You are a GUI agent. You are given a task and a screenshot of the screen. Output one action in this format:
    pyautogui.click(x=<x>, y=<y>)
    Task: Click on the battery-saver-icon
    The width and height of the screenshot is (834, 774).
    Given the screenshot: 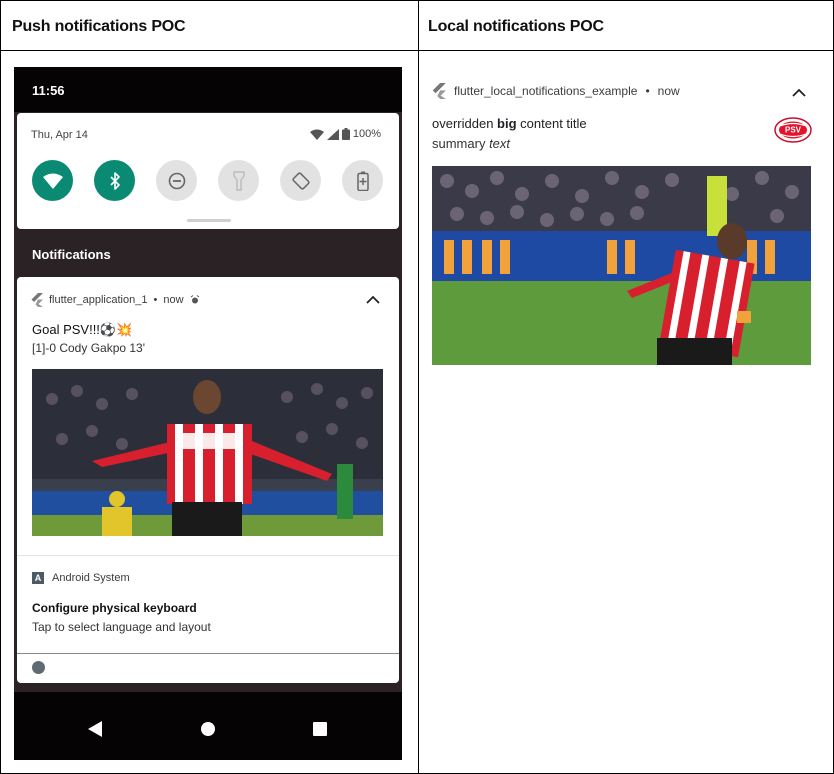 What is the action you would take?
    pyautogui.click(x=362, y=181)
    